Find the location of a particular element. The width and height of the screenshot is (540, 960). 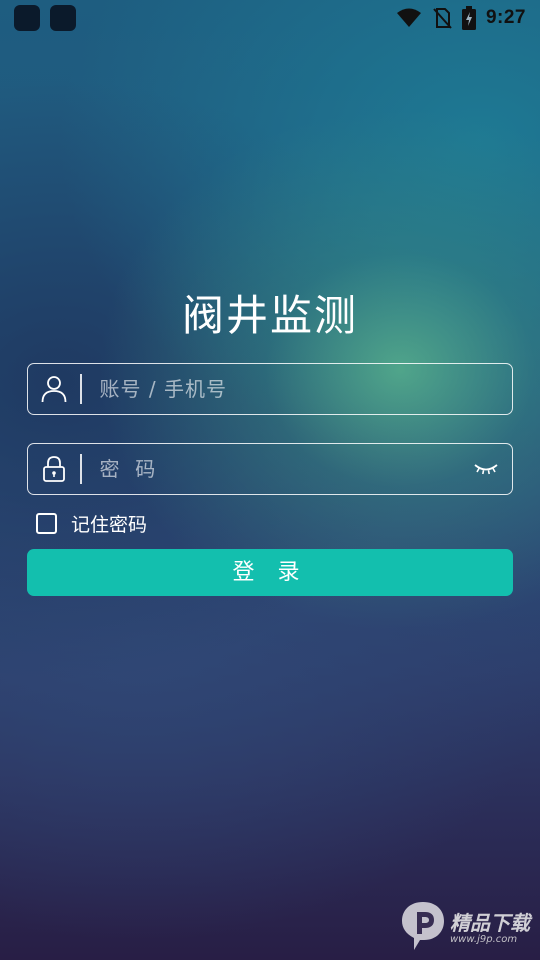

battery-charging-icon is located at coordinates (468, 18).